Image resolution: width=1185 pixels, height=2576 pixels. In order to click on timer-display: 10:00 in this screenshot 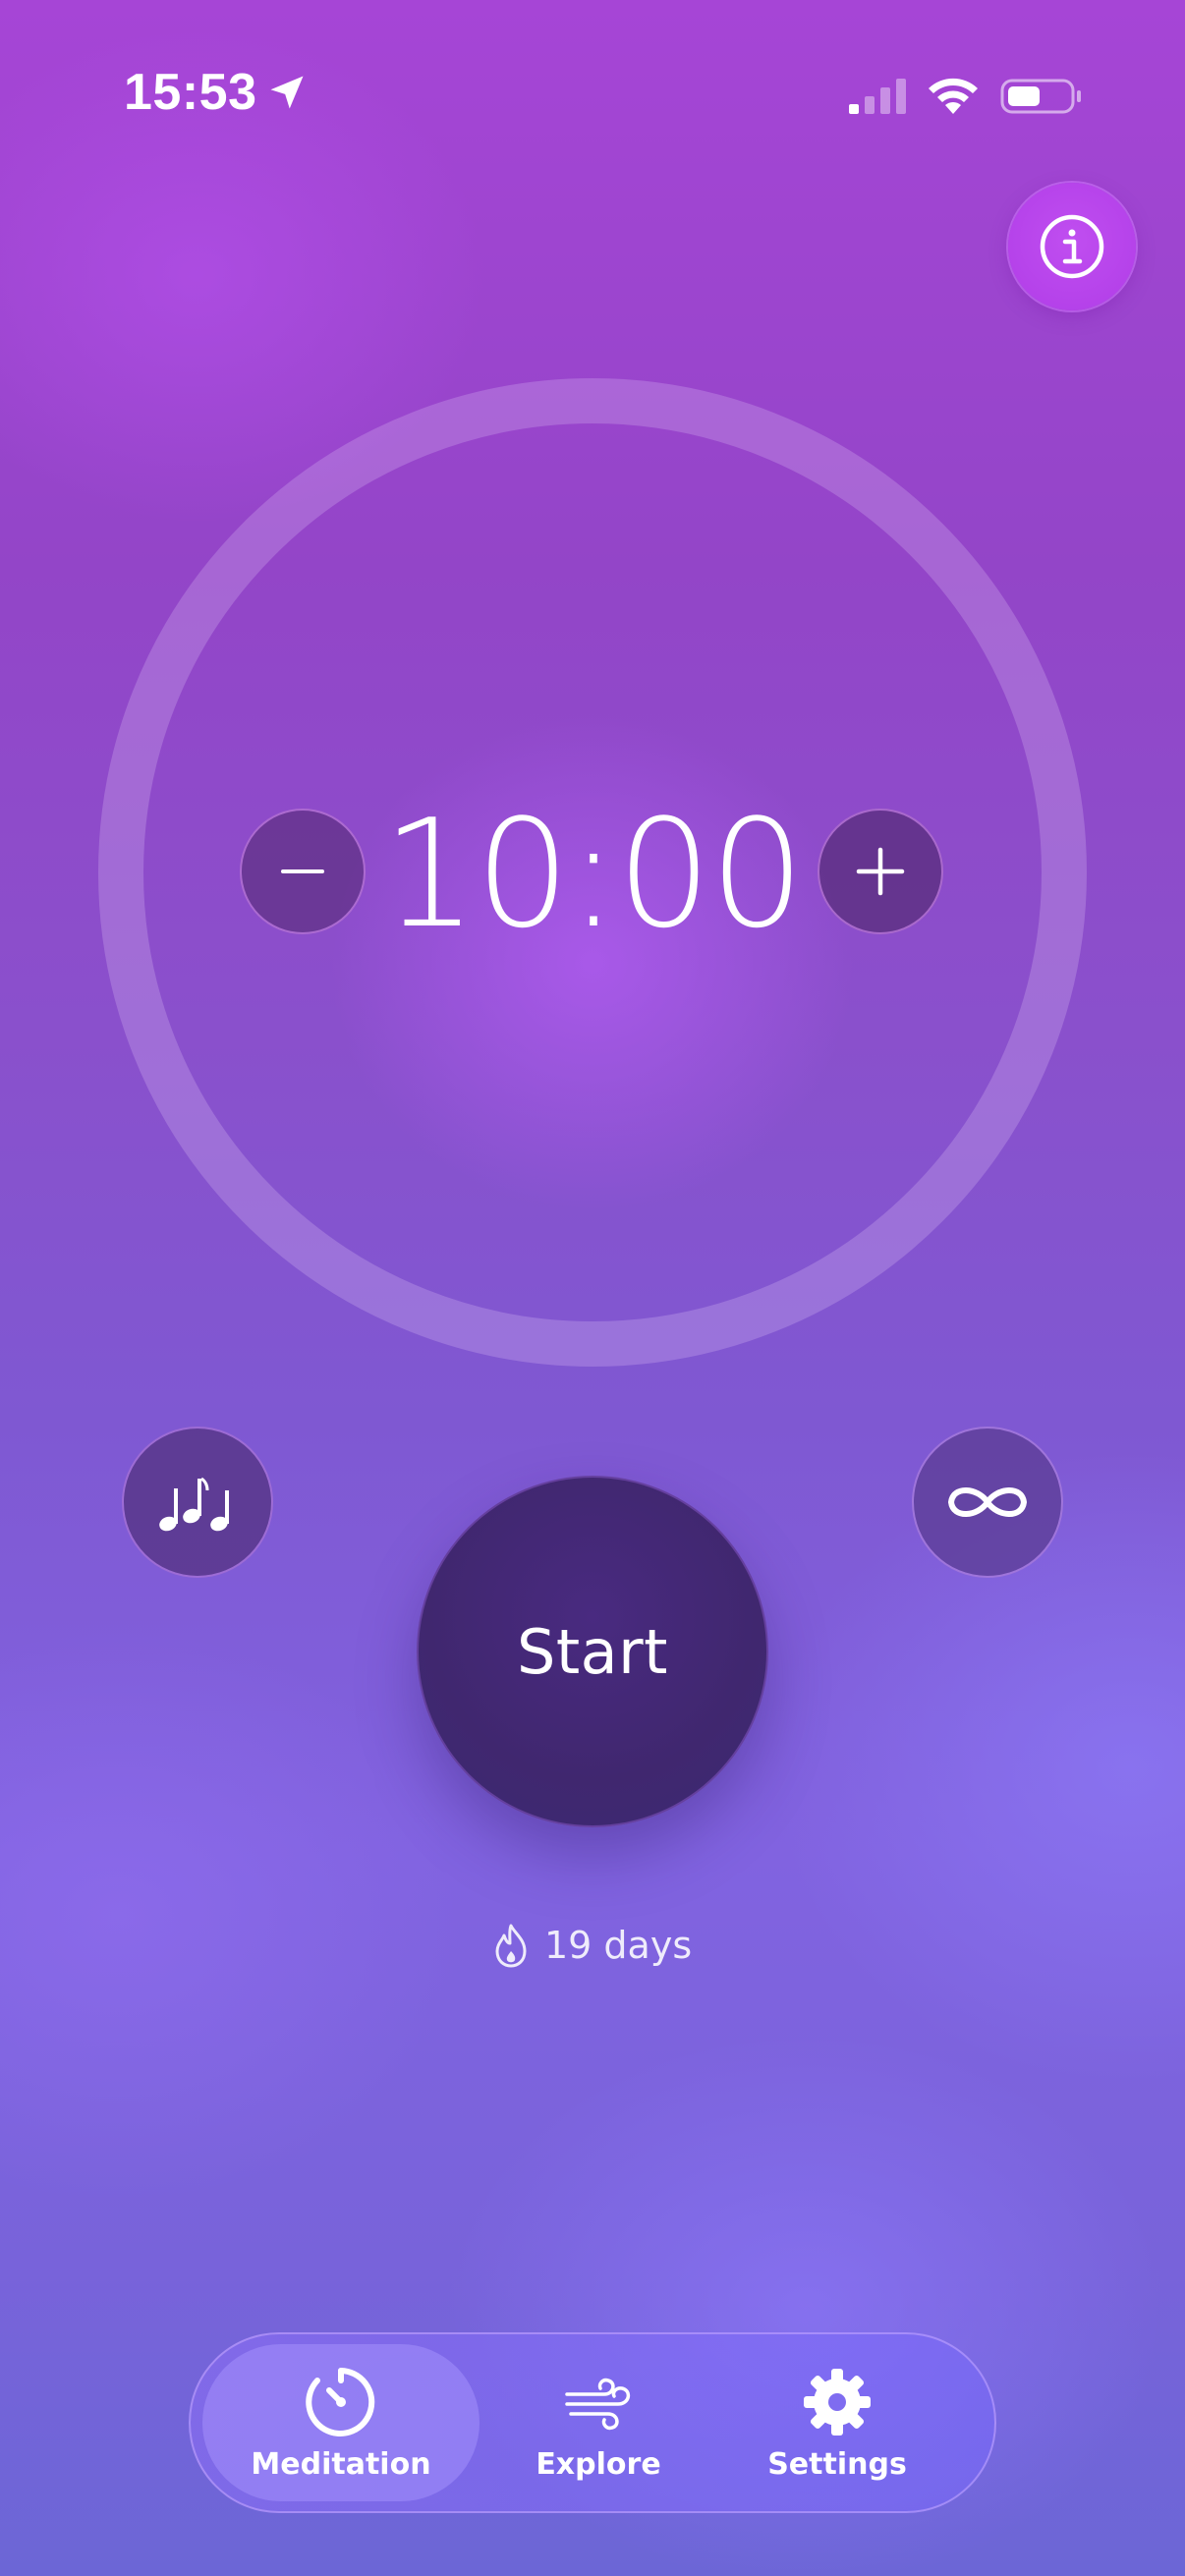, I will do `click(593, 874)`.